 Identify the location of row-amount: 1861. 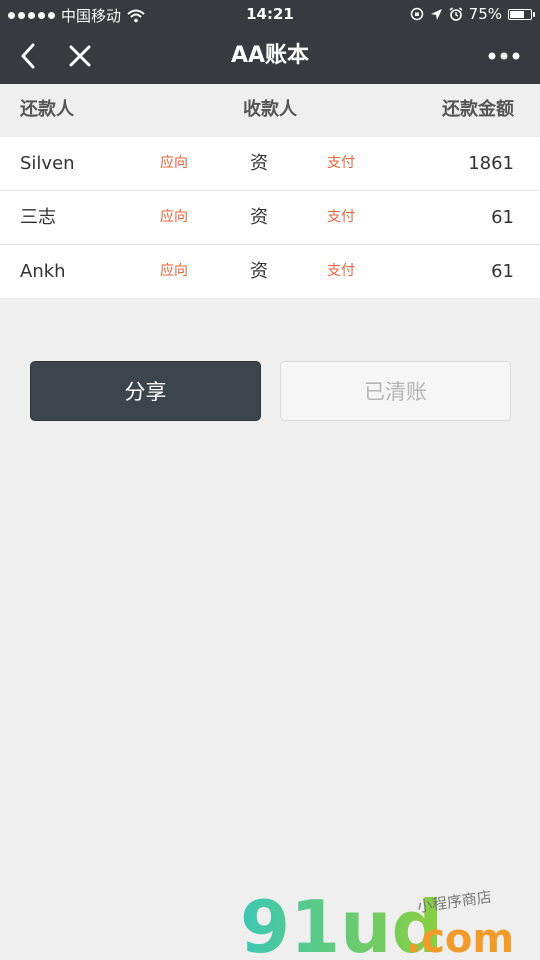
(491, 163).